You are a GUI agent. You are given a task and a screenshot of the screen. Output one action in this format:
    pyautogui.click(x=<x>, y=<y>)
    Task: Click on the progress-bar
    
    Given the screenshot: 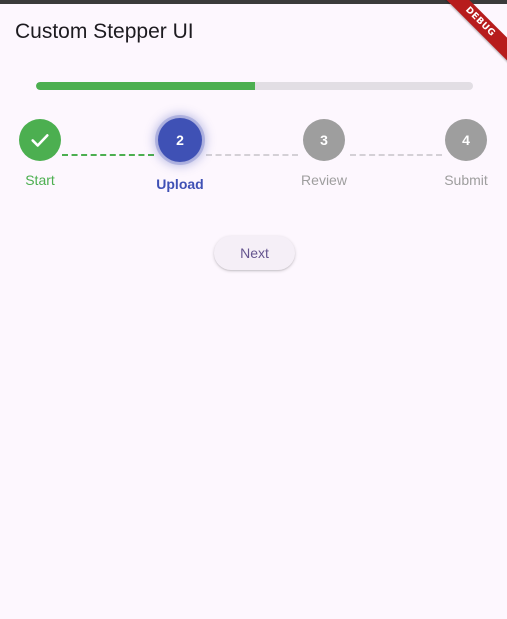 What is the action you would take?
    pyautogui.click(x=254, y=86)
    